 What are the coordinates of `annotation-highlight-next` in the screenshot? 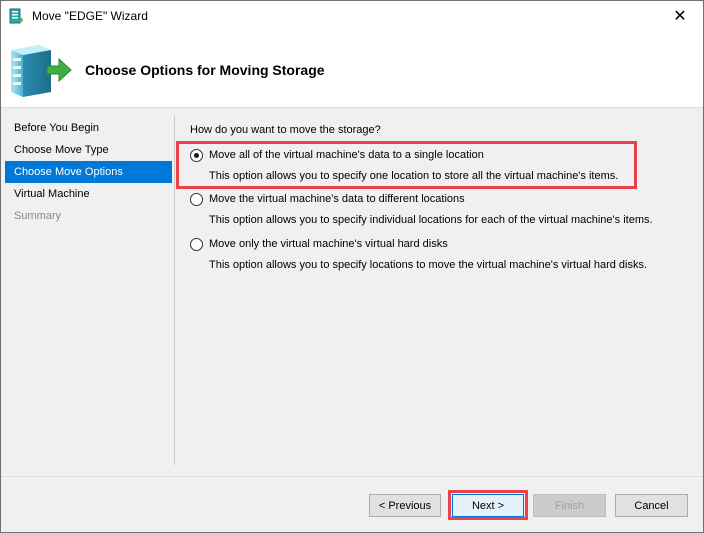 It's located at (488, 505).